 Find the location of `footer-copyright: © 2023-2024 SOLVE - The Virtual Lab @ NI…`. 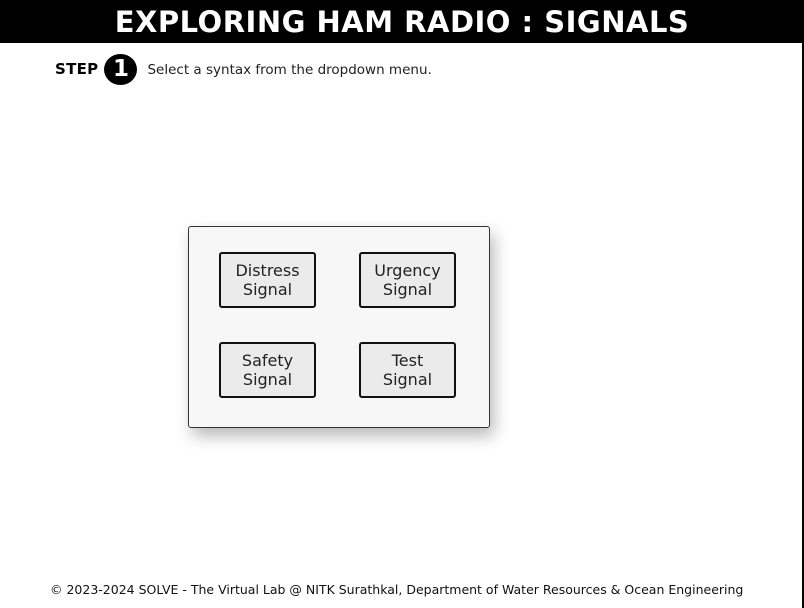

footer-copyright: © 2023-2024 SOLVE - The Virtual Lab @ NI… is located at coordinates (397, 589).